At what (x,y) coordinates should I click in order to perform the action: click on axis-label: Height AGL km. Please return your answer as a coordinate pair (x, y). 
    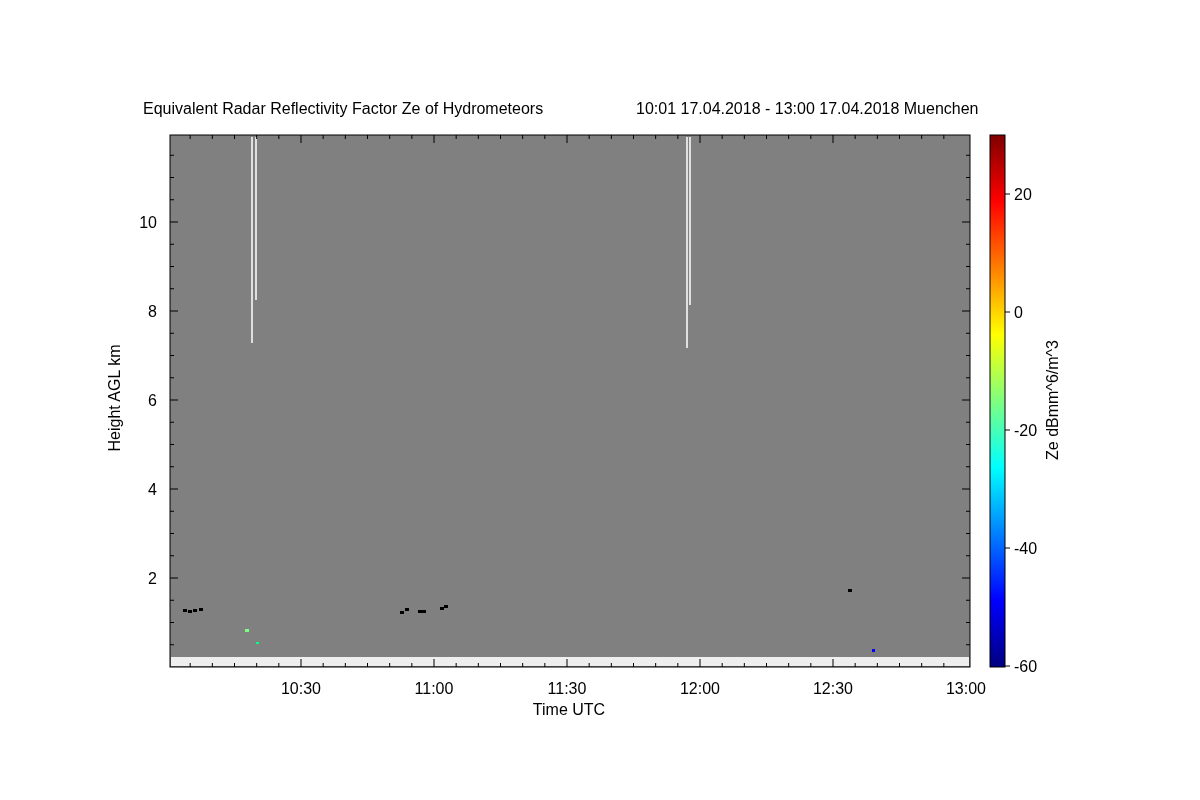
    Looking at the image, I should click on (114, 398).